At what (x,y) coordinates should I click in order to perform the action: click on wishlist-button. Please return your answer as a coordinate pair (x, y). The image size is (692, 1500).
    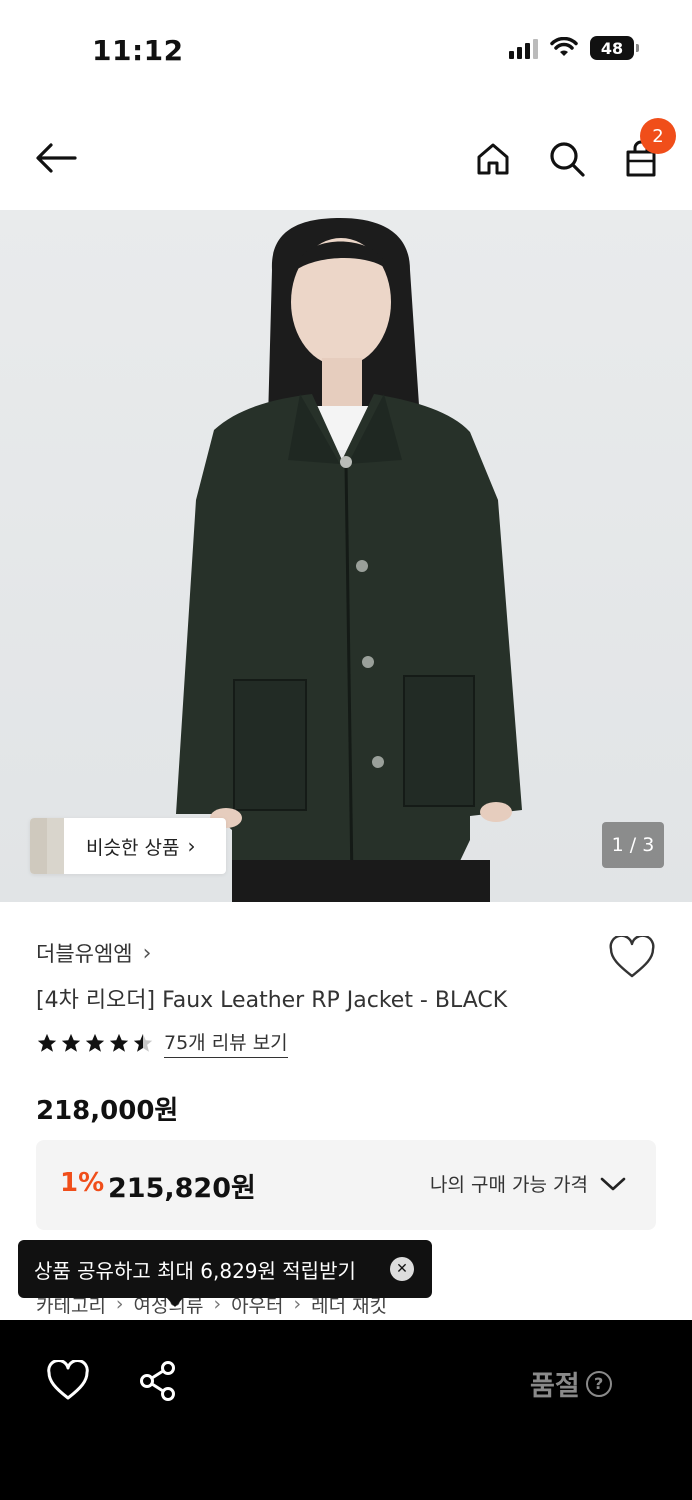
    Looking at the image, I should click on (632, 957).